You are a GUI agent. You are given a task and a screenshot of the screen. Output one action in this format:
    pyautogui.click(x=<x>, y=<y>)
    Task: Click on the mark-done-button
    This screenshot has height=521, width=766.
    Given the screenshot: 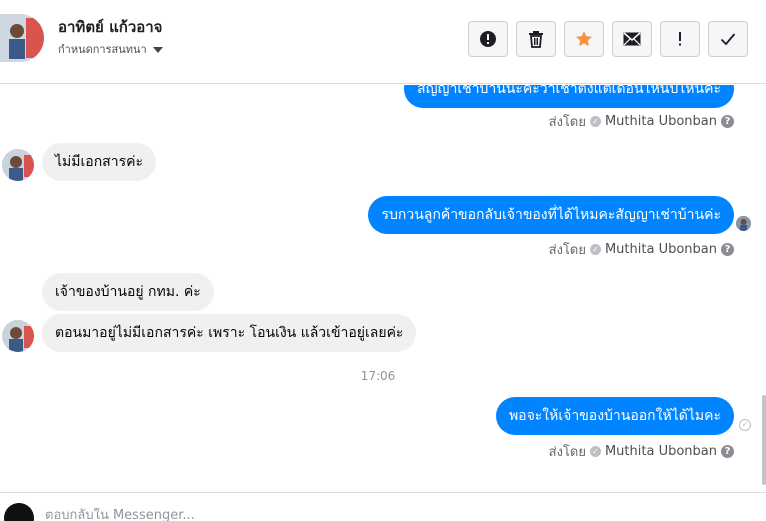 What is the action you would take?
    pyautogui.click(x=728, y=39)
    